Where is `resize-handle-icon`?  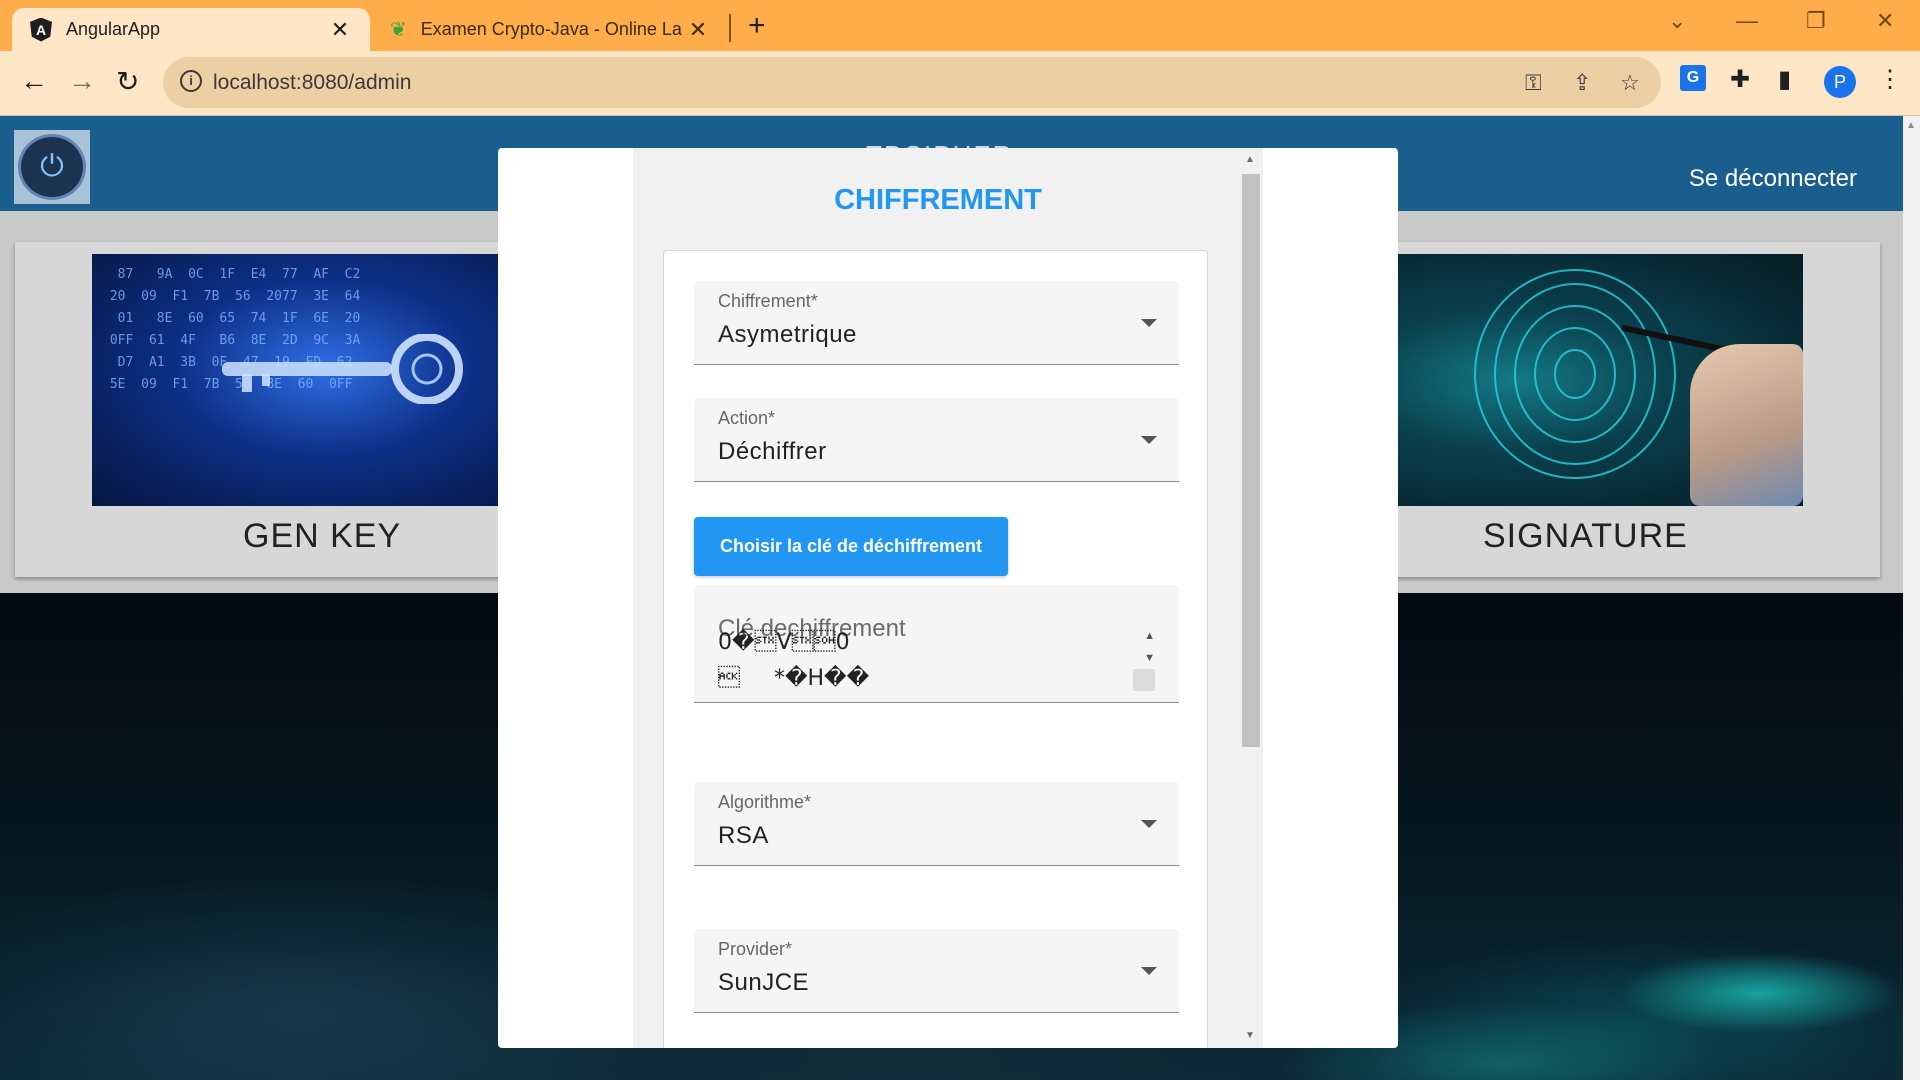 resize-handle-icon is located at coordinates (1144, 680).